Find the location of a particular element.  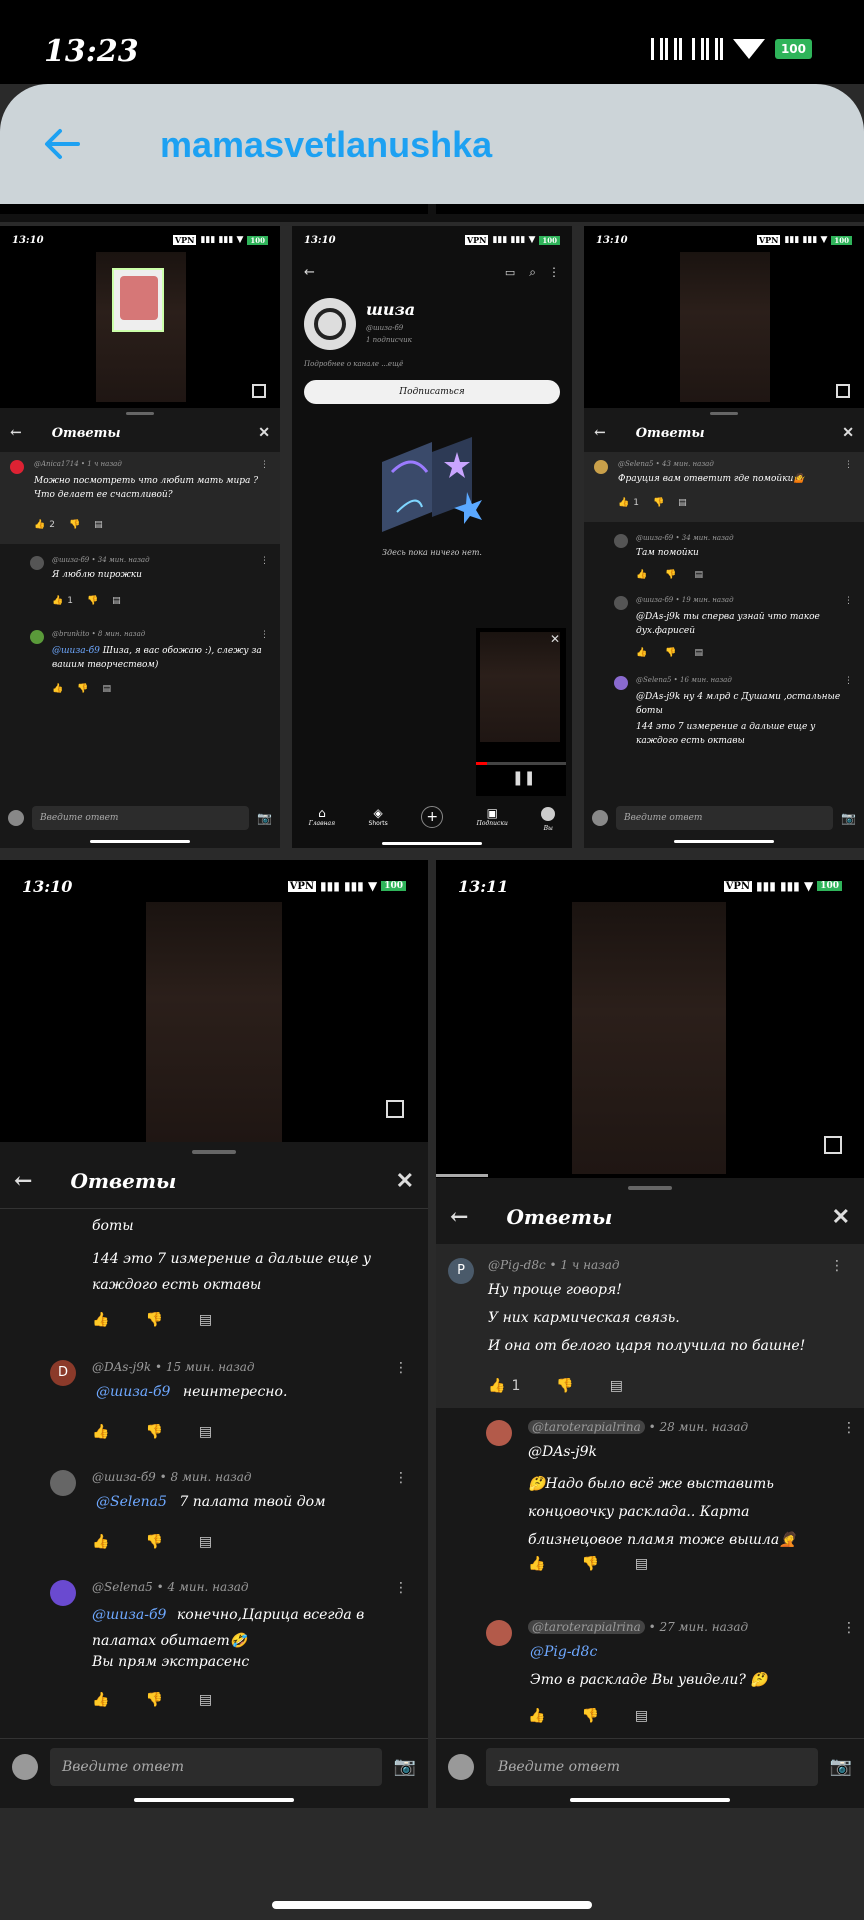

channel-about: Подробнее о канале ...ещё is located at coordinates (353, 364).